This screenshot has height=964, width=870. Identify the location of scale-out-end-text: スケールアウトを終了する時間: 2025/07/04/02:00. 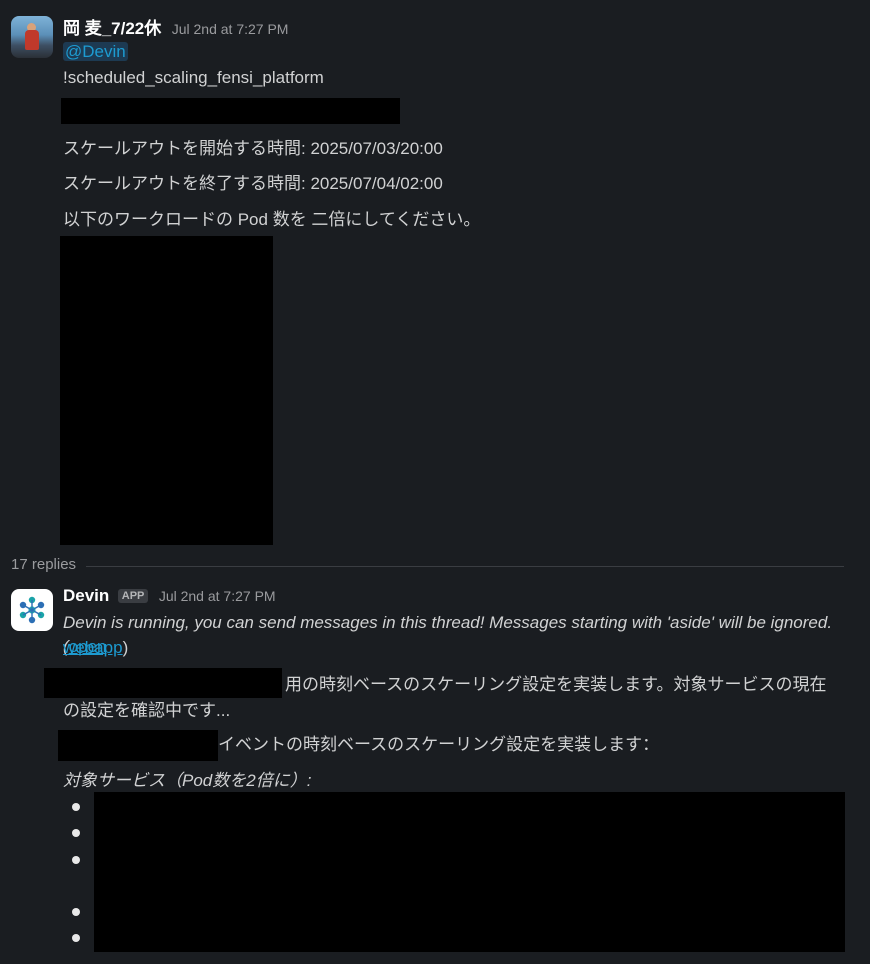
(253, 183).